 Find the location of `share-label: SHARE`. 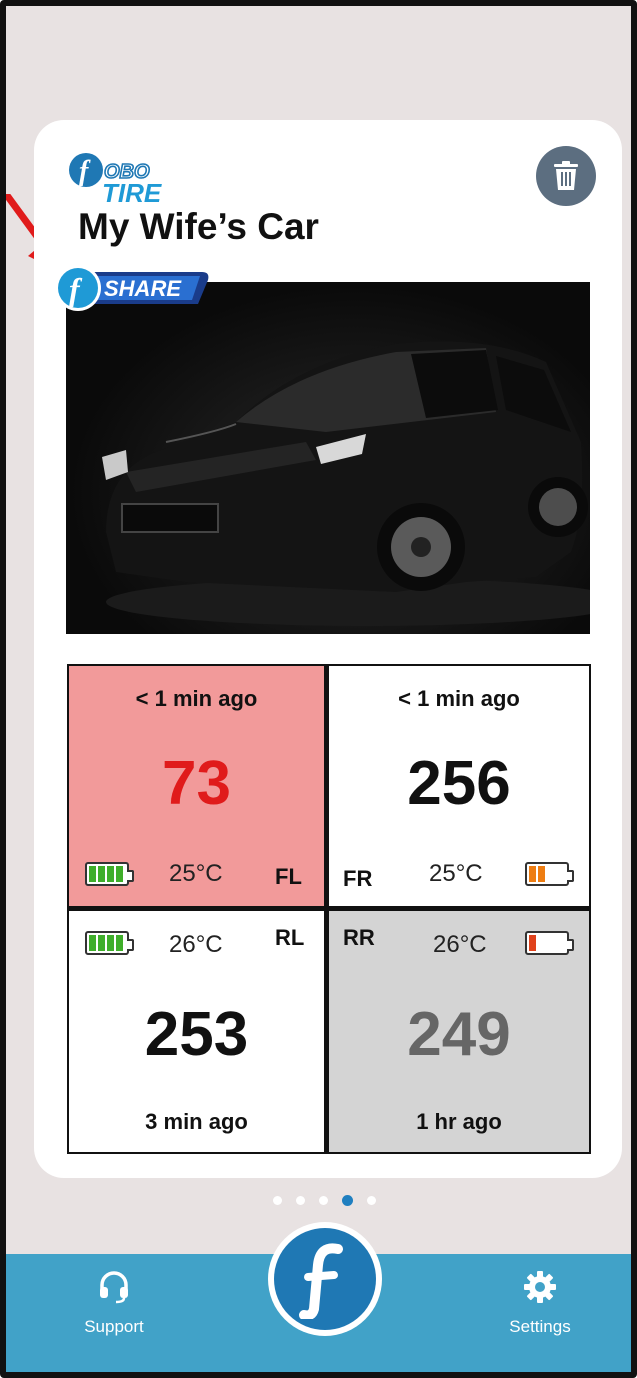

share-label: SHARE is located at coordinates (143, 288).